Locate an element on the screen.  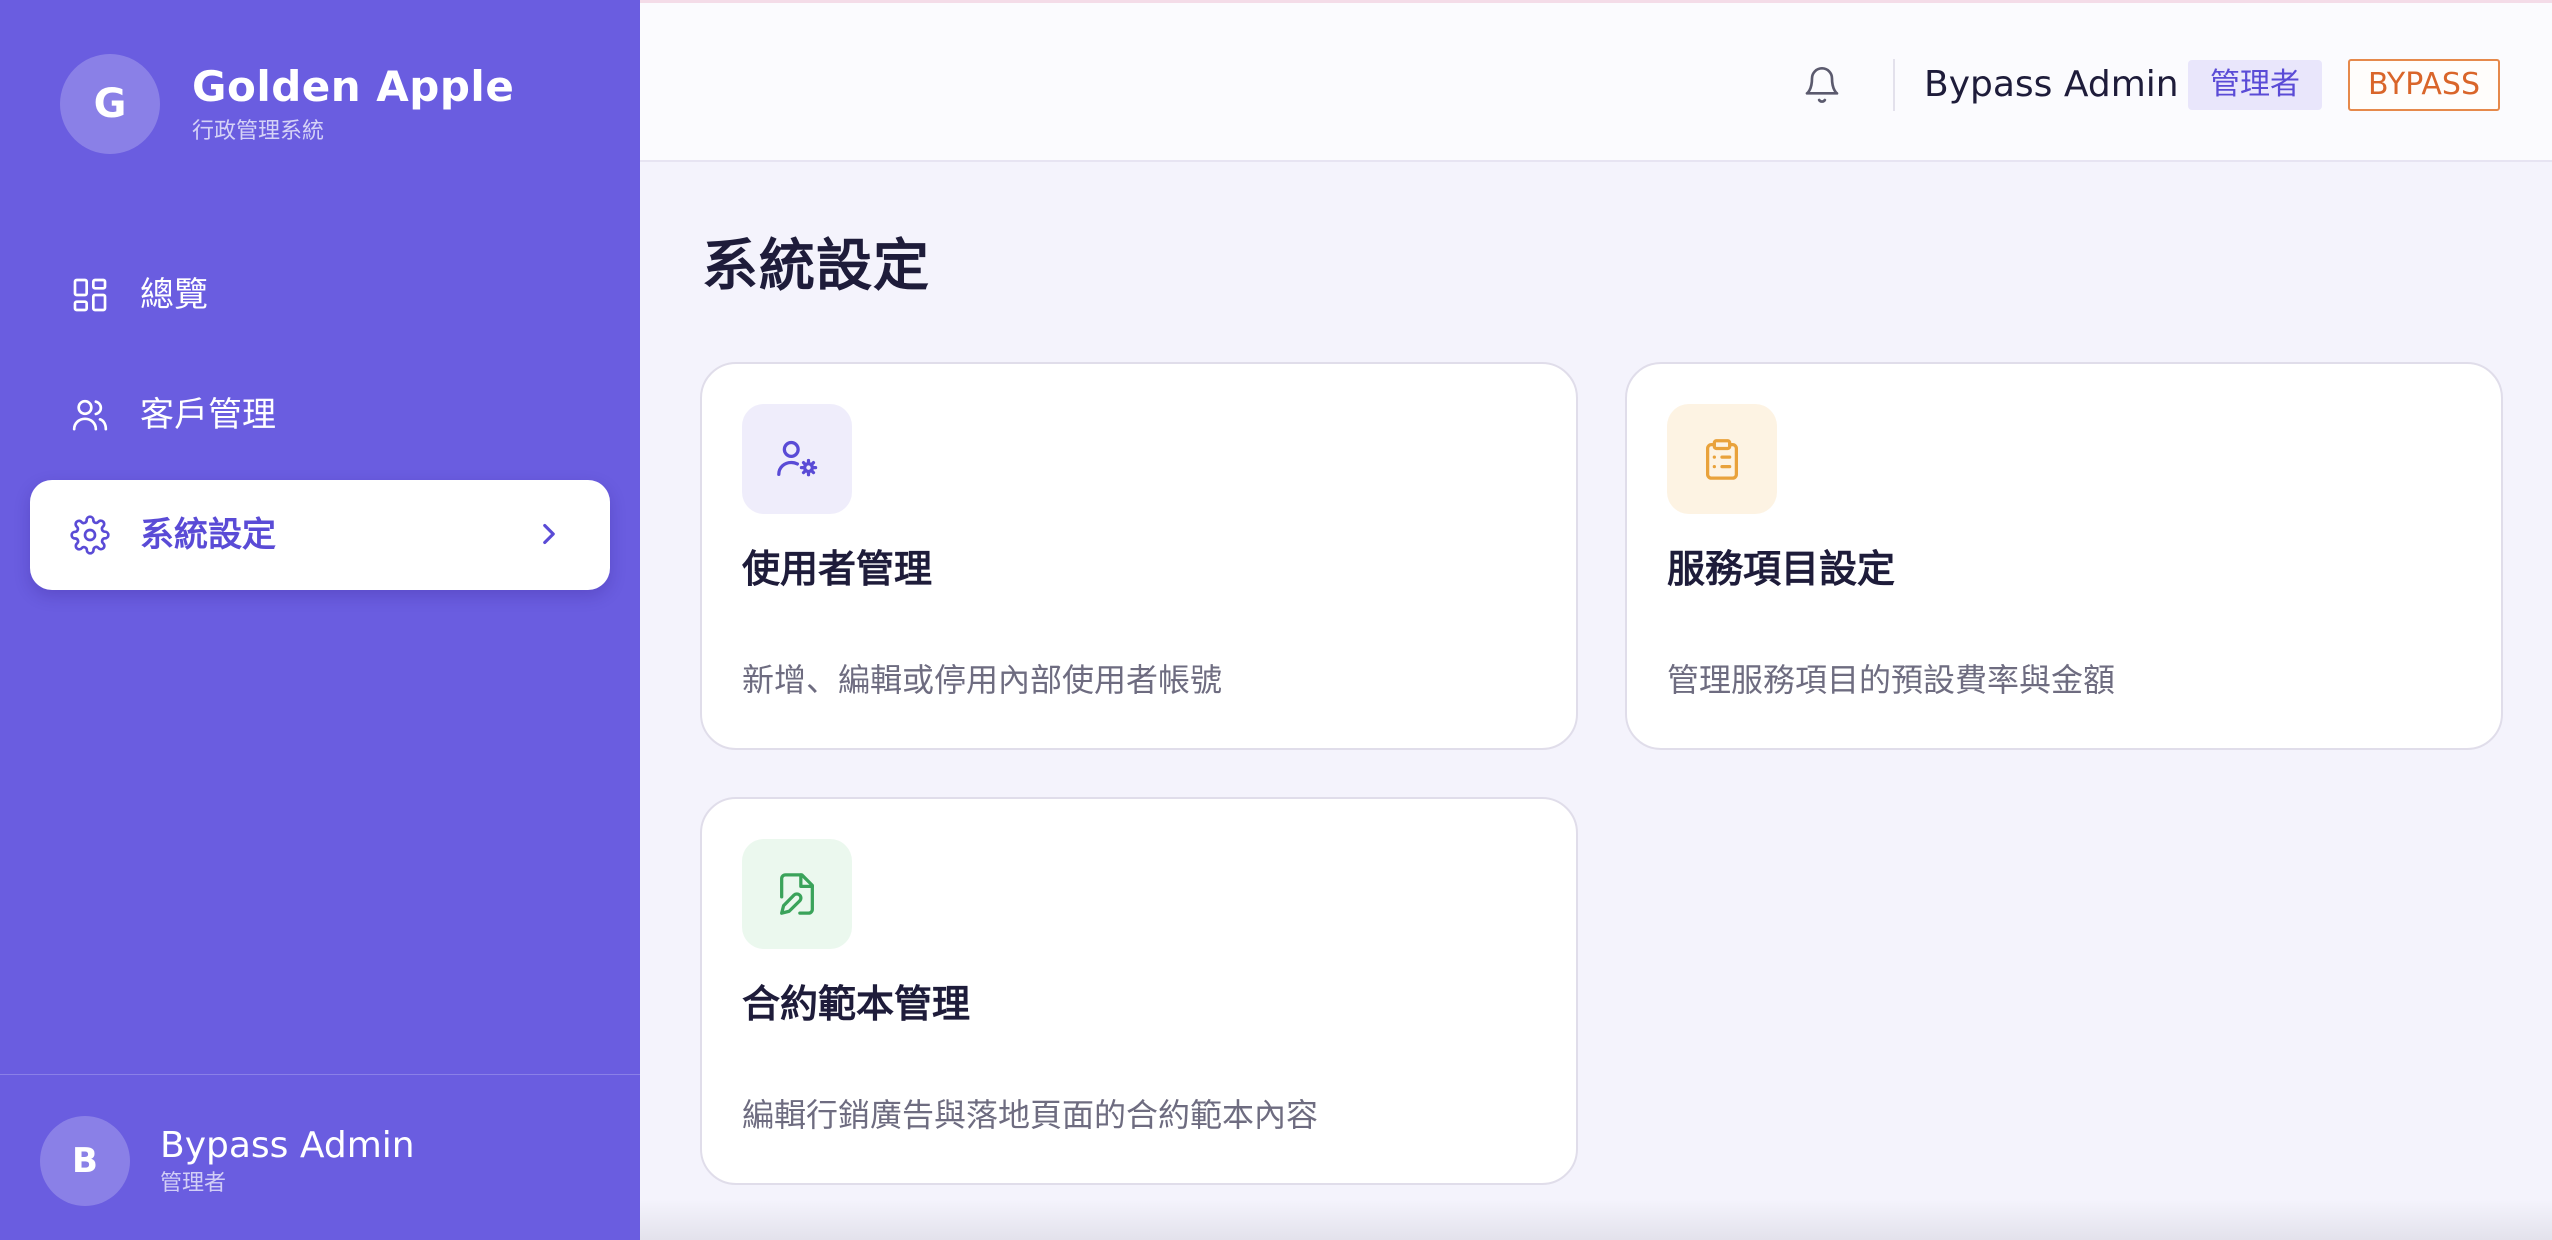
card-description: 管理服務項目的預設費率與金額 is located at coordinates (1891, 680).